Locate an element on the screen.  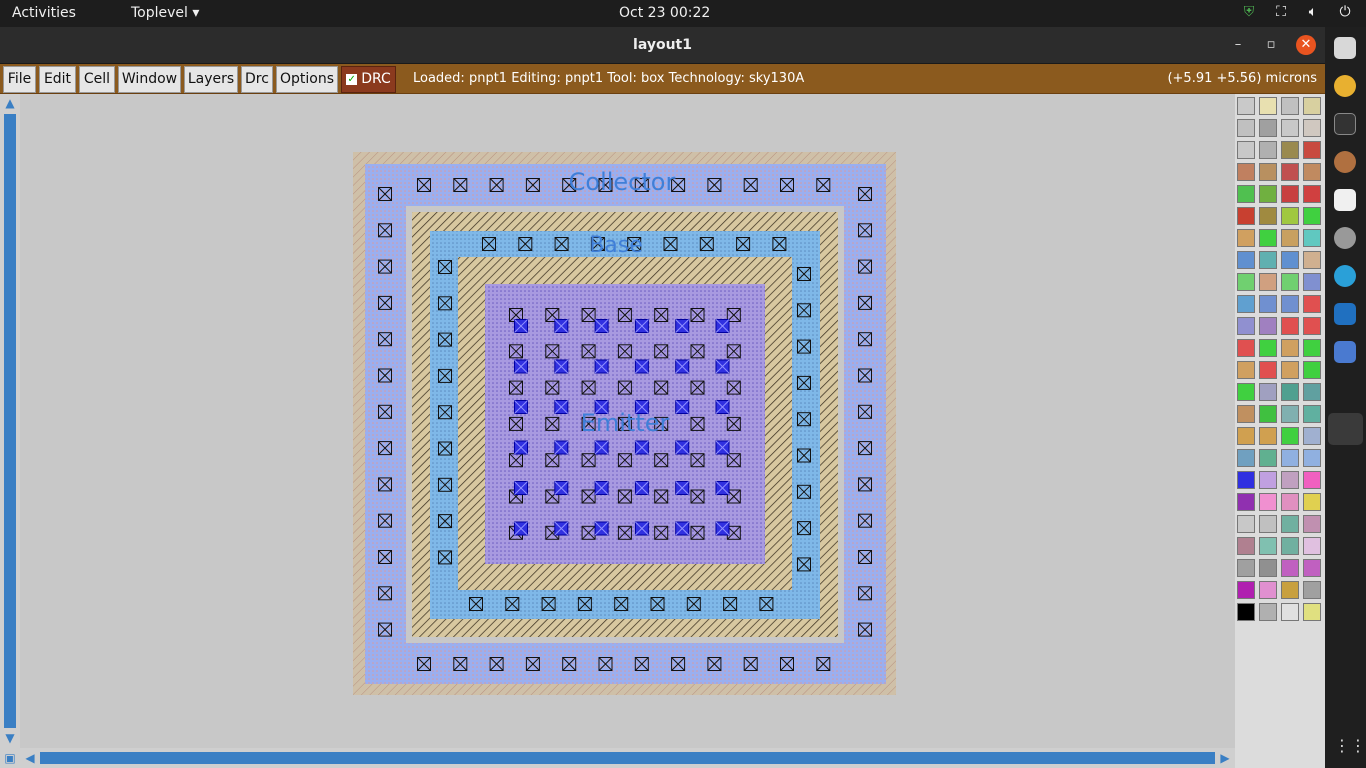
vertical-scroll-thumb is located at coordinates (10, 421).